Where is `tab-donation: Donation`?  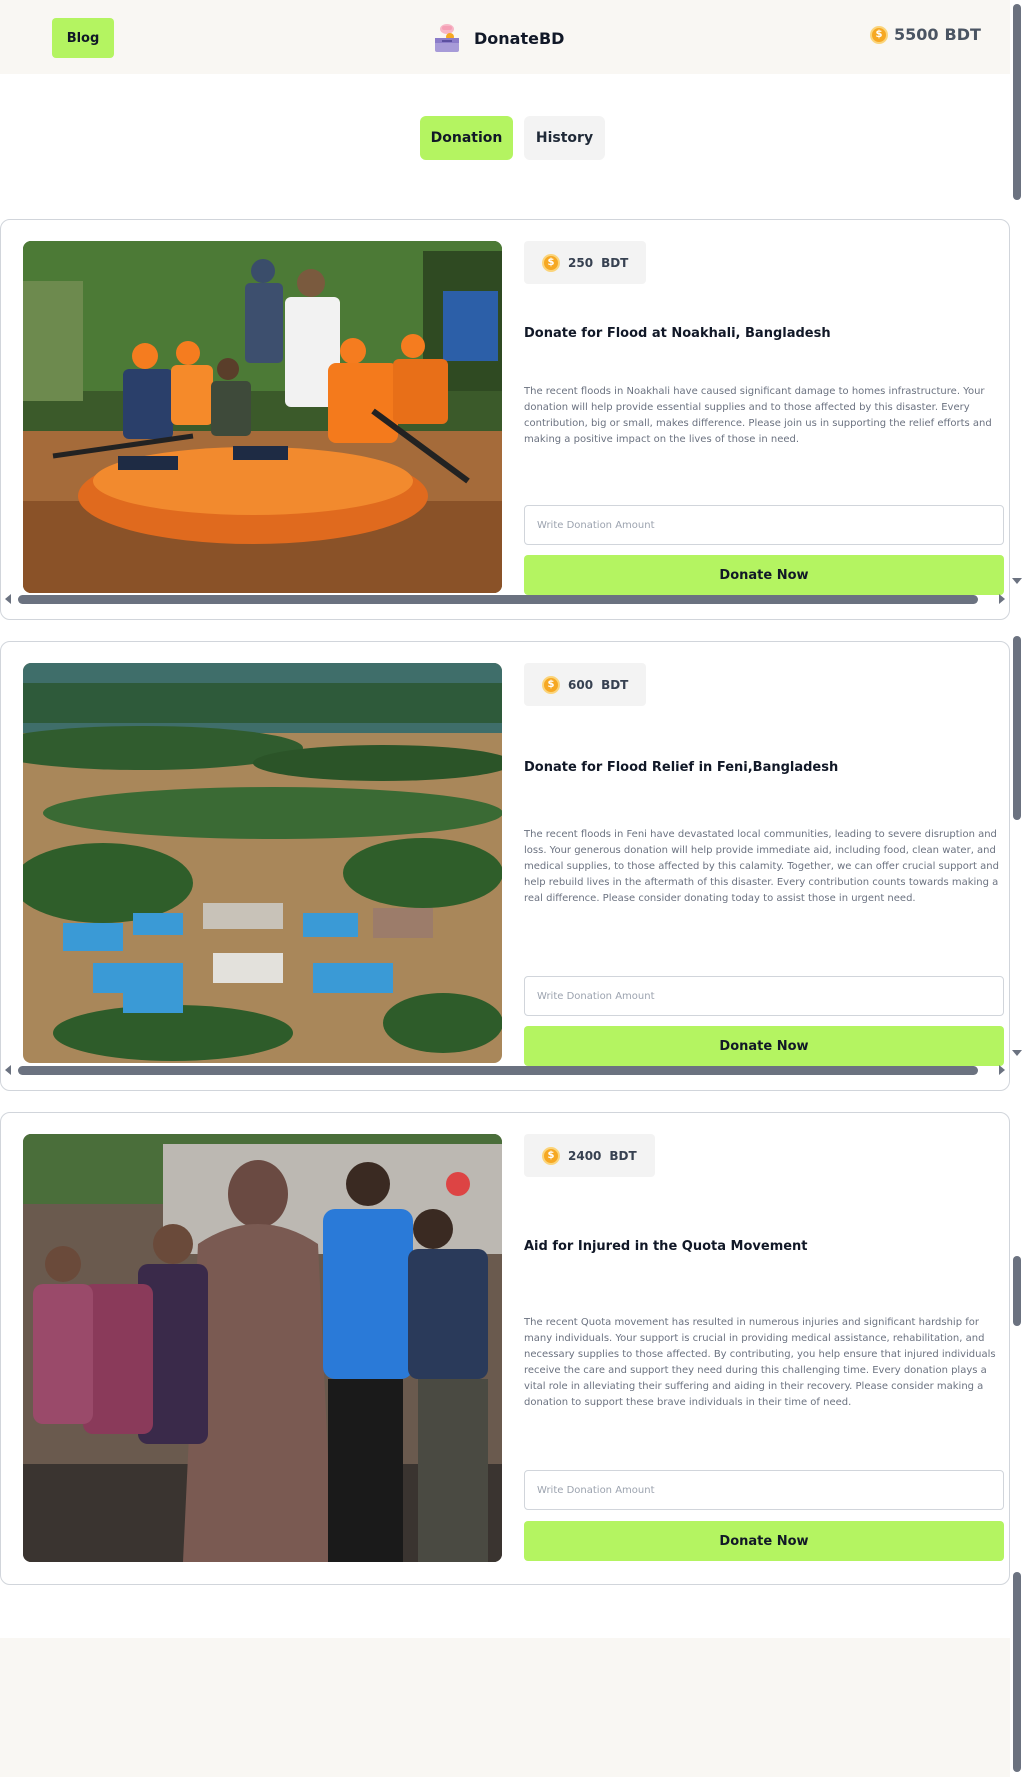
tab-donation: Donation is located at coordinates (466, 138).